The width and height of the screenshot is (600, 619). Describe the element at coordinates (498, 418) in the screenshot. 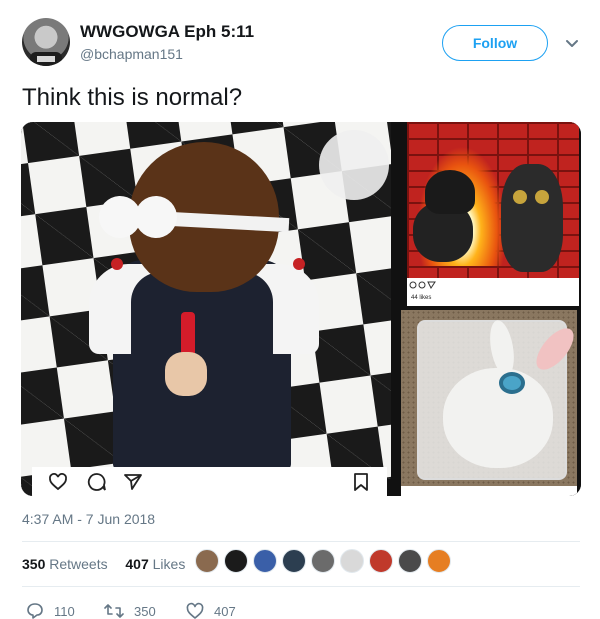

I see `bunny-head` at that location.